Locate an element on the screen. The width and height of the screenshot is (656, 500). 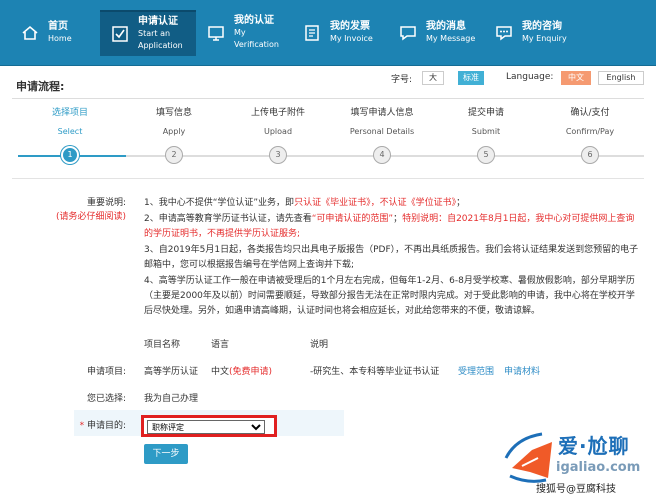
page-title: 申请流程: is located at coordinates (40, 86).